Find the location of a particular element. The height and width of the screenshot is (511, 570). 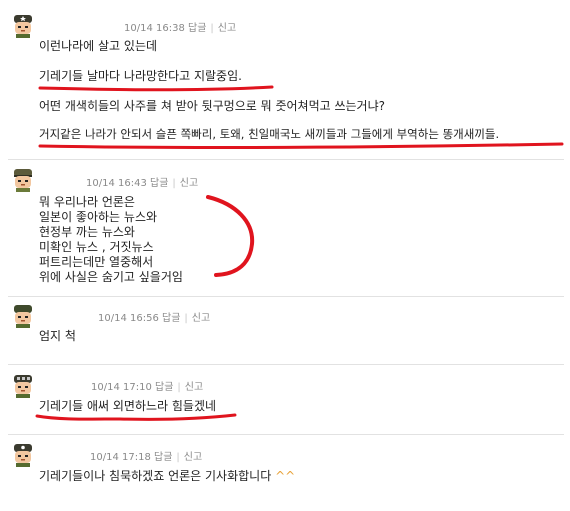

comment-meta: 10/14 17:18 답글 | 신고 is located at coordinates (146, 457).